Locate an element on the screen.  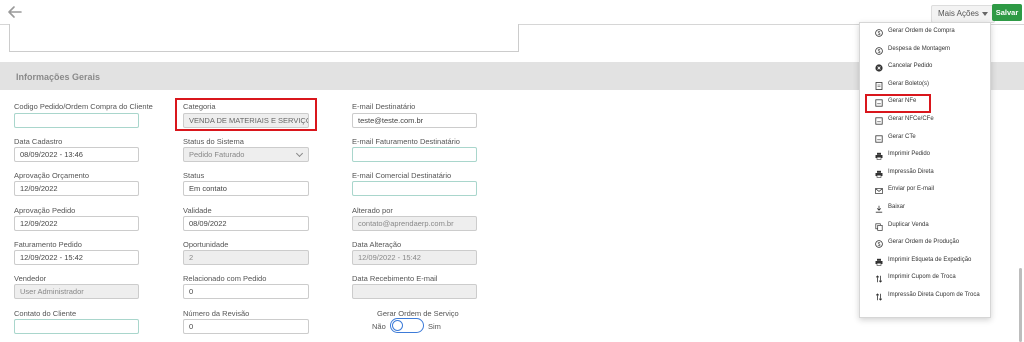
status-input: Em contato is located at coordinates (246, 188).